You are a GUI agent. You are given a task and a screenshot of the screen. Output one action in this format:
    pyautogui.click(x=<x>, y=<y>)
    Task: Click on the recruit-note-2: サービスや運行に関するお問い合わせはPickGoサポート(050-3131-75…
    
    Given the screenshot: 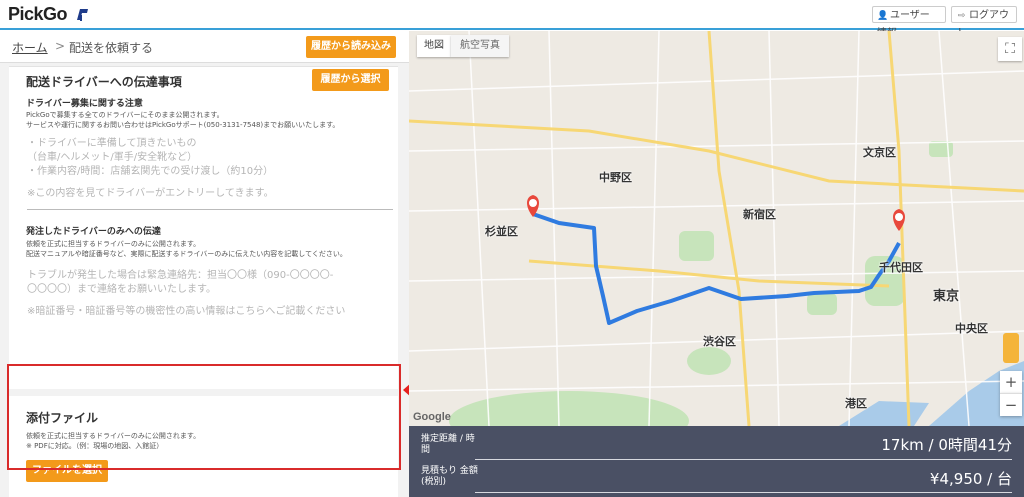 What is the action you would take?
    pyautogui.click(x=183, y=125)
    